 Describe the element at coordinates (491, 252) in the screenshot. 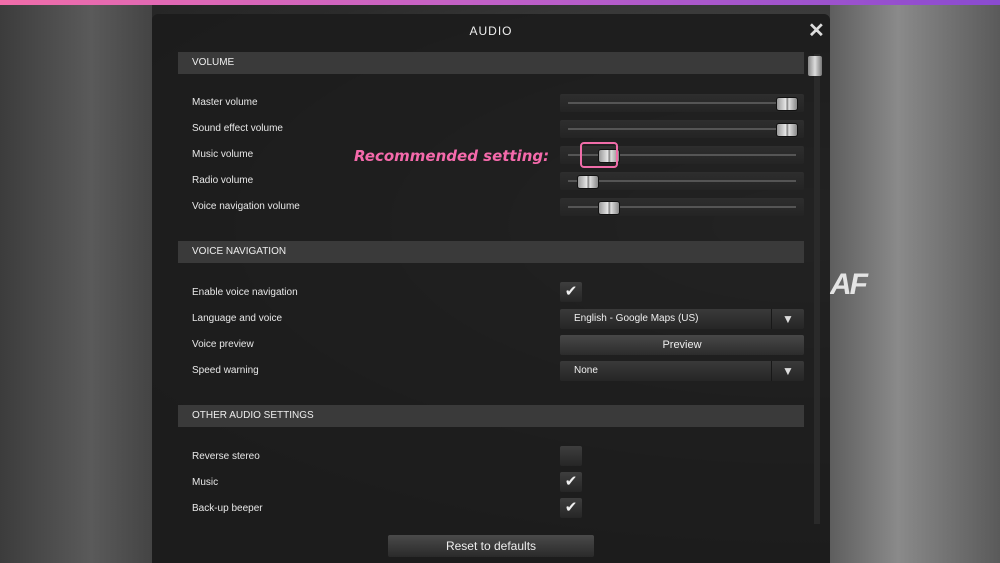

I see `section-header-voice-navigation: VOICE NAVIGATION` at that location.